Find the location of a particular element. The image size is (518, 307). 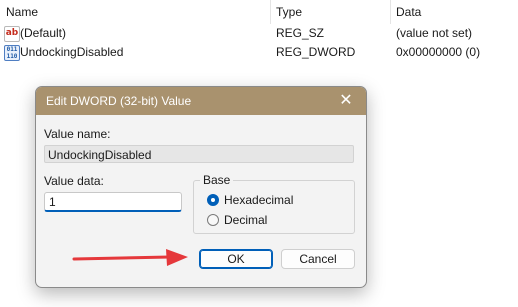

close-button: ✕ is located at coordinates (346, 101).